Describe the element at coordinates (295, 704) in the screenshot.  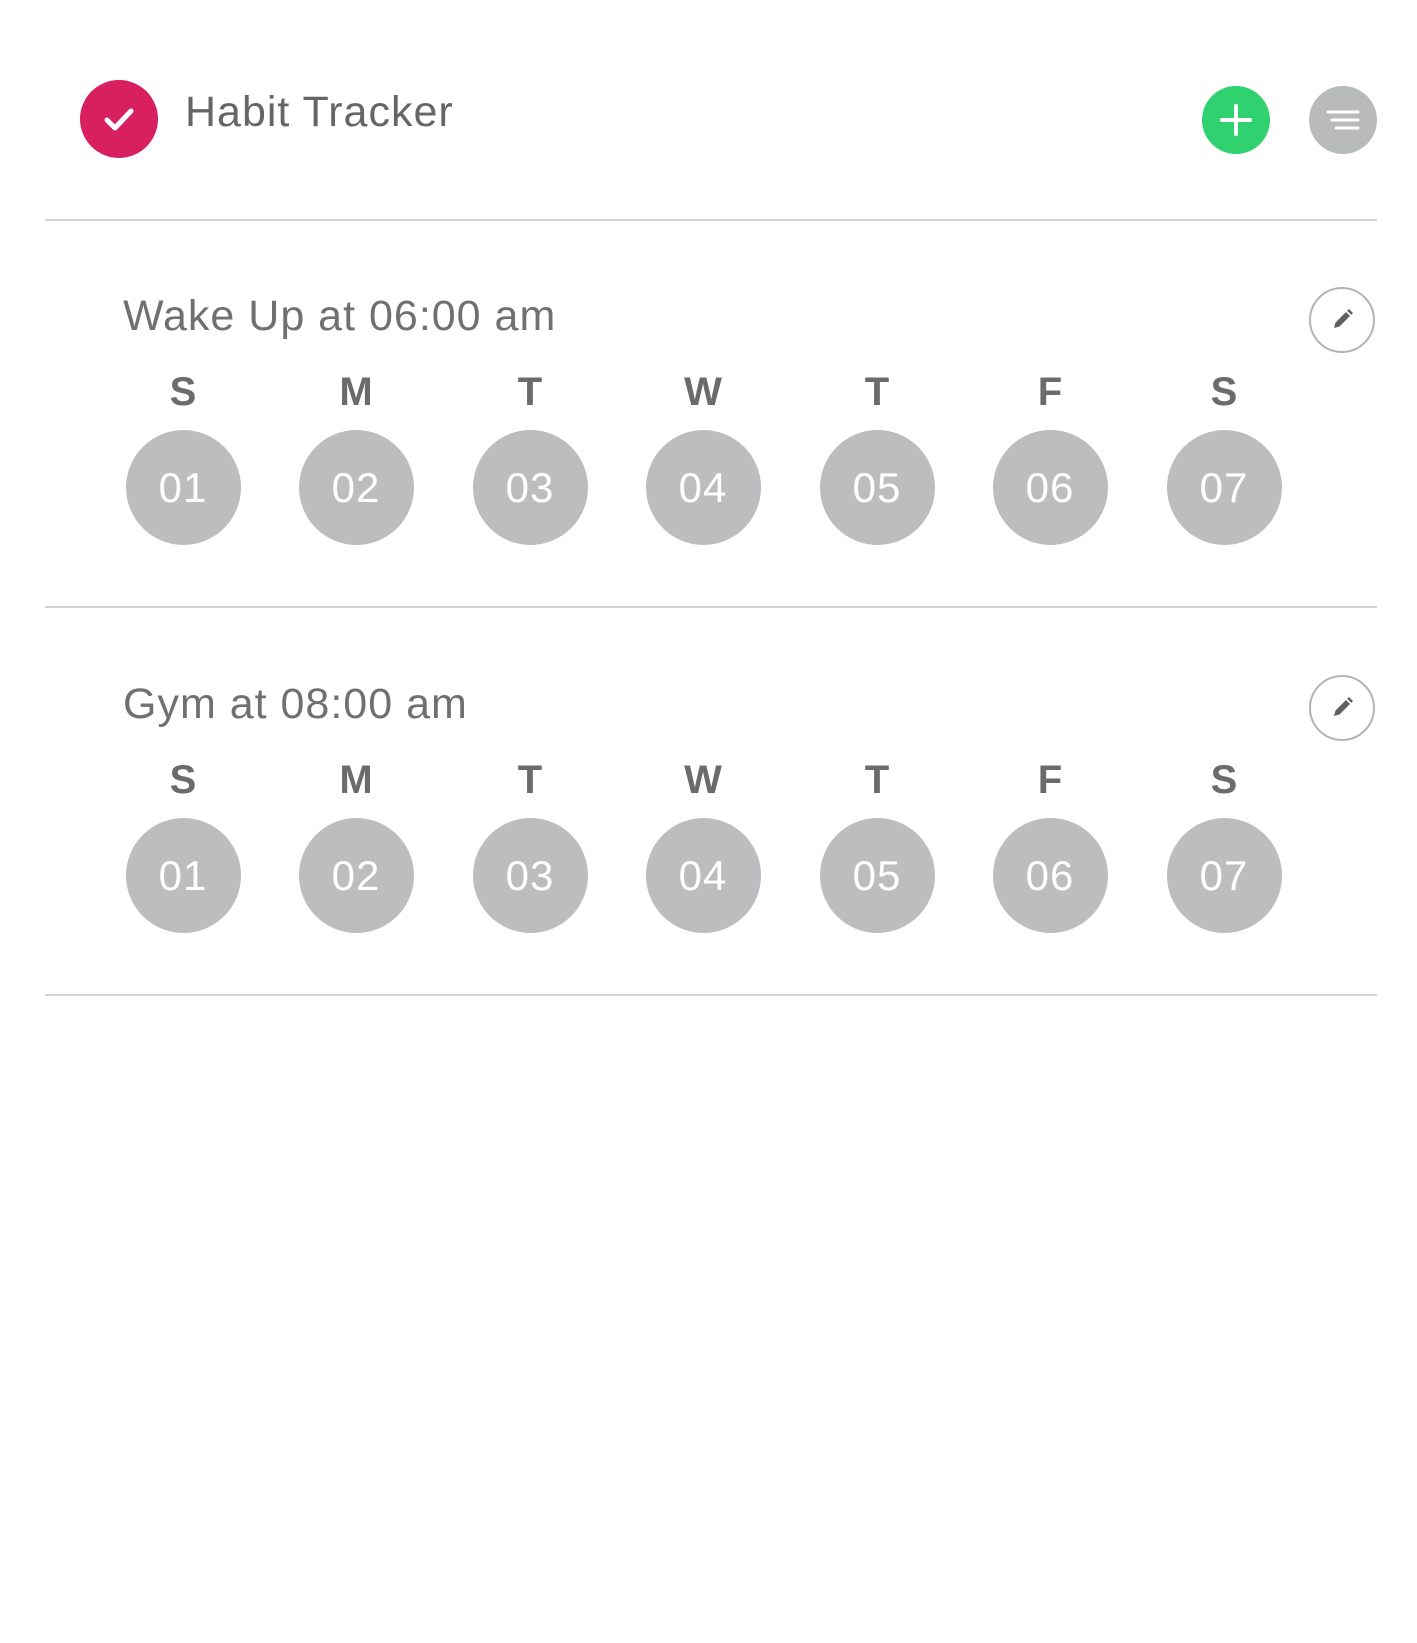
I see `habit-title: Gym at 08:00 am` at that location.